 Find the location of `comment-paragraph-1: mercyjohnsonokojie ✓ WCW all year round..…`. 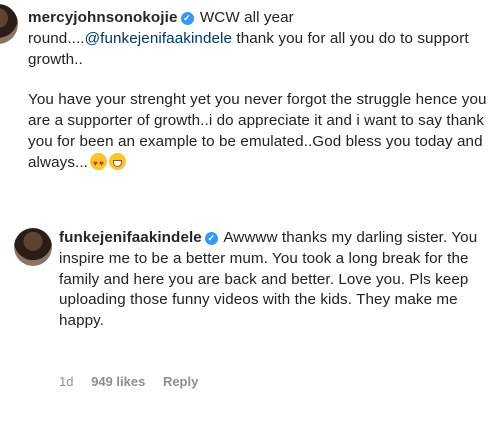

comment-paragraph-1: mercyjohnsonokojie ✓ WCW all year round..… is located at coordinates (262, 39).